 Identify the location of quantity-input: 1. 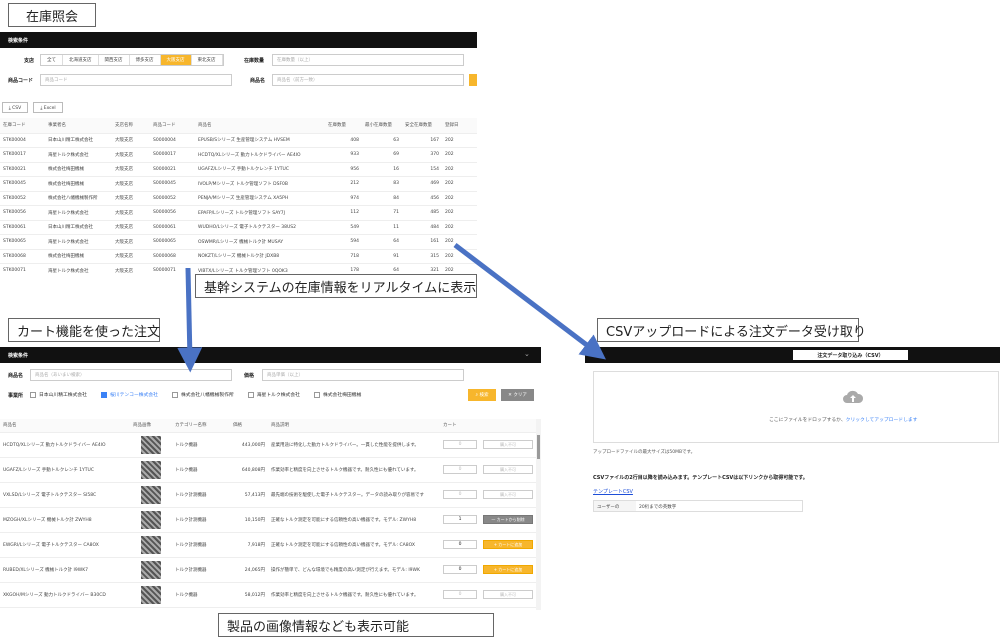
(460, 519).